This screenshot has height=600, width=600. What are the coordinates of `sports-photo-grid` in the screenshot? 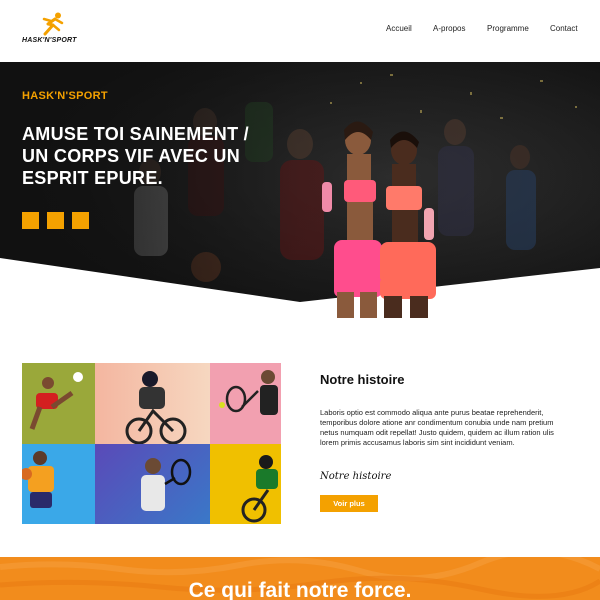 It's located at (151, 443).